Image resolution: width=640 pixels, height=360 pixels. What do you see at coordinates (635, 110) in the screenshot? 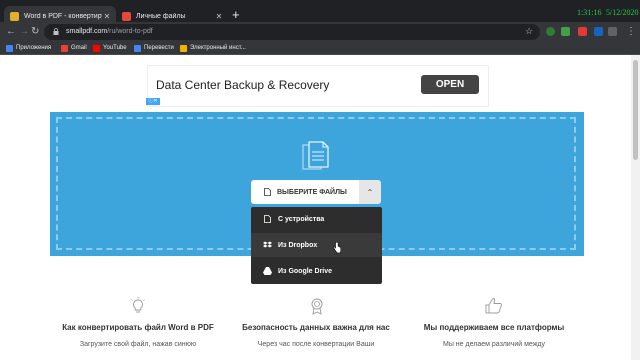
I see `scrollbar-thumb` at bounding box center [635, 110].